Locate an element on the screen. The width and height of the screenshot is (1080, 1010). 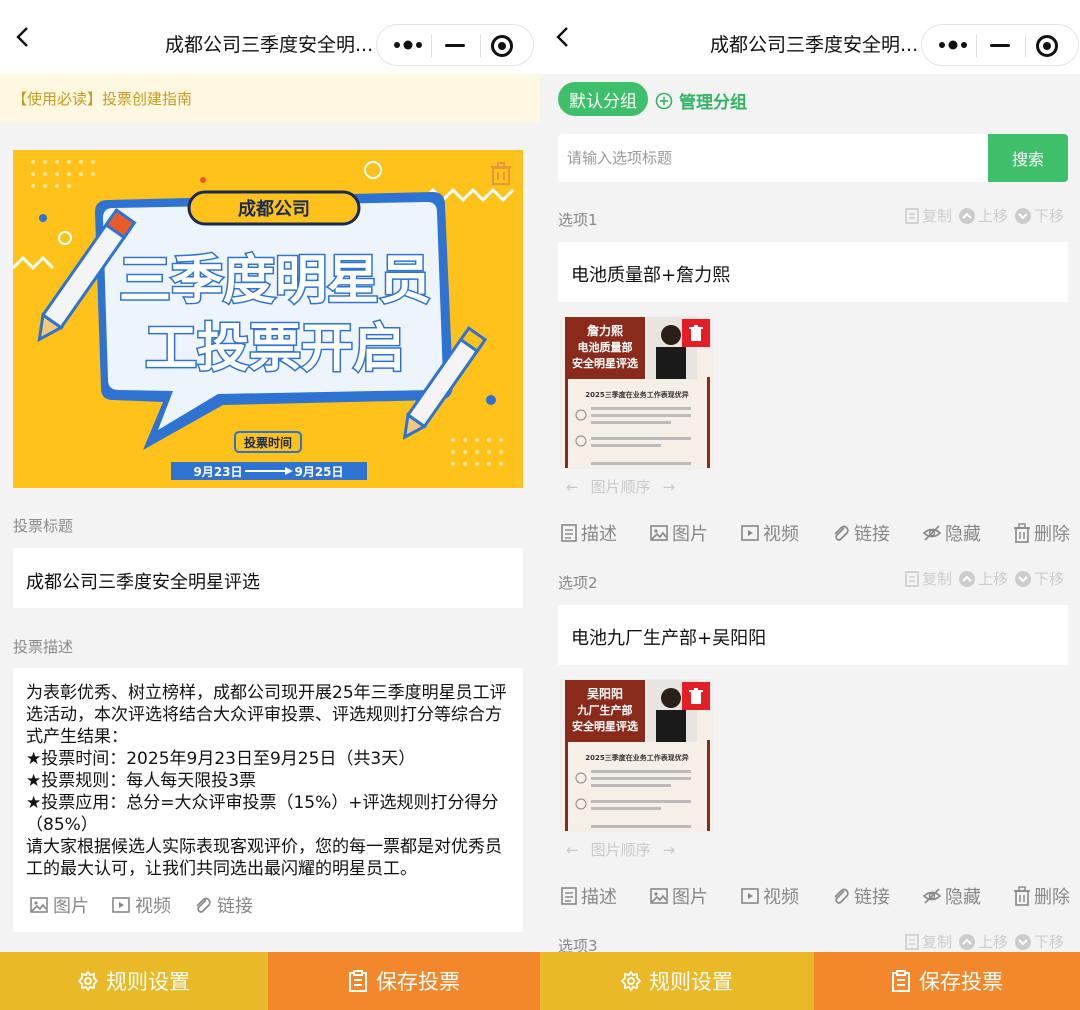
banner-end-date: 9月25日 is located at coordinates (318, 472).